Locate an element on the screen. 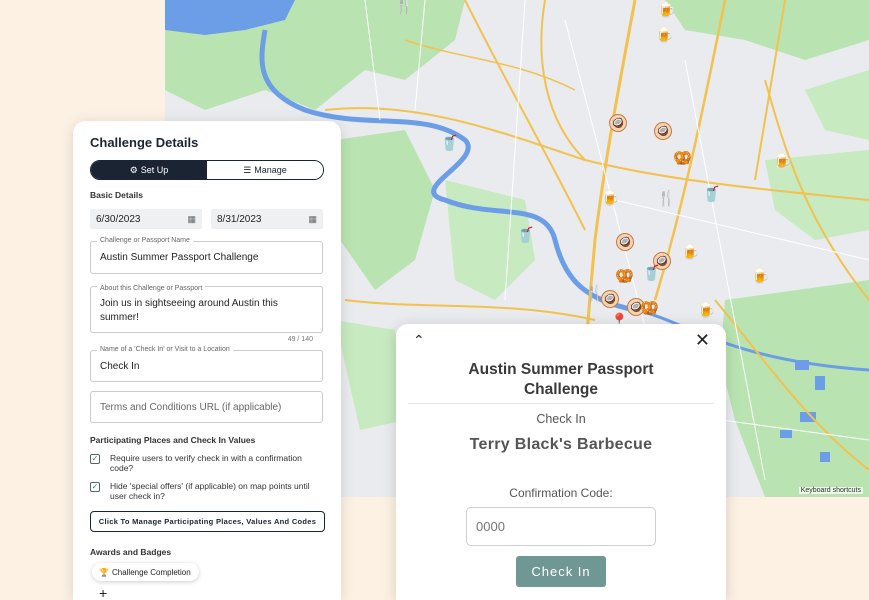 This screenshot has height=600, width=869. terms-url-field: Terms and Conditions URL (if applicable) is located at coordinates (206, 407).